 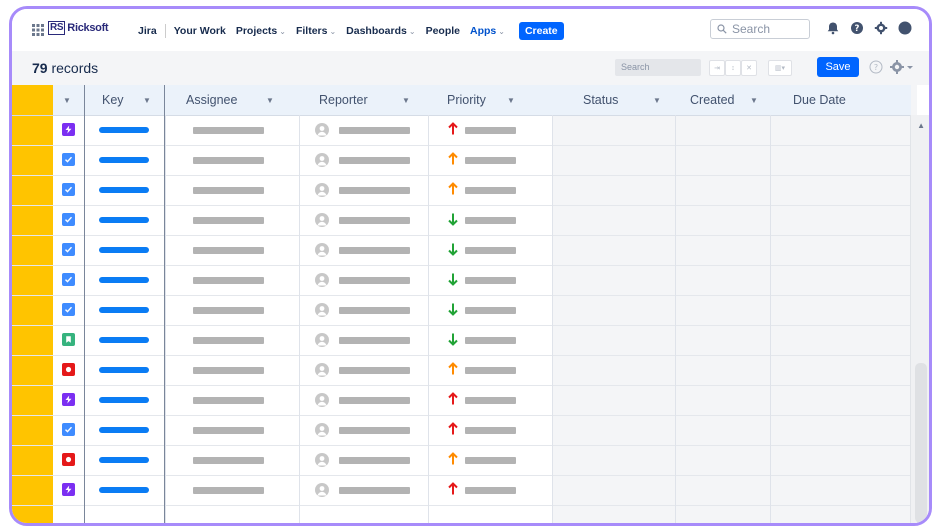 I want to click on column-header-created: Created ▼, so click(x=723, y=100).